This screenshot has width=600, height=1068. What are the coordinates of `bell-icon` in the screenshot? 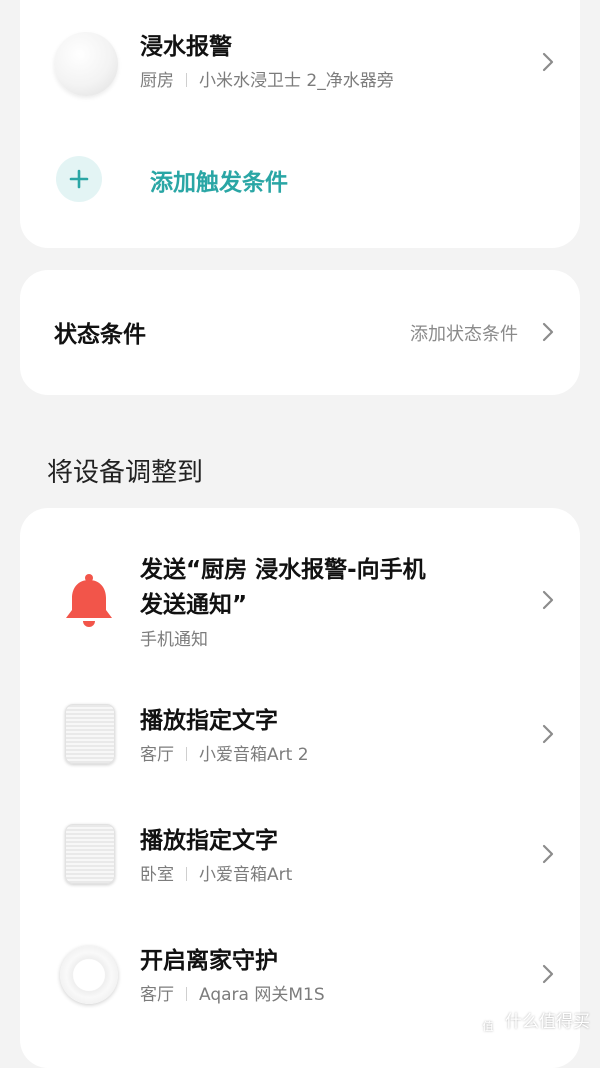 It's located at (89, 603).